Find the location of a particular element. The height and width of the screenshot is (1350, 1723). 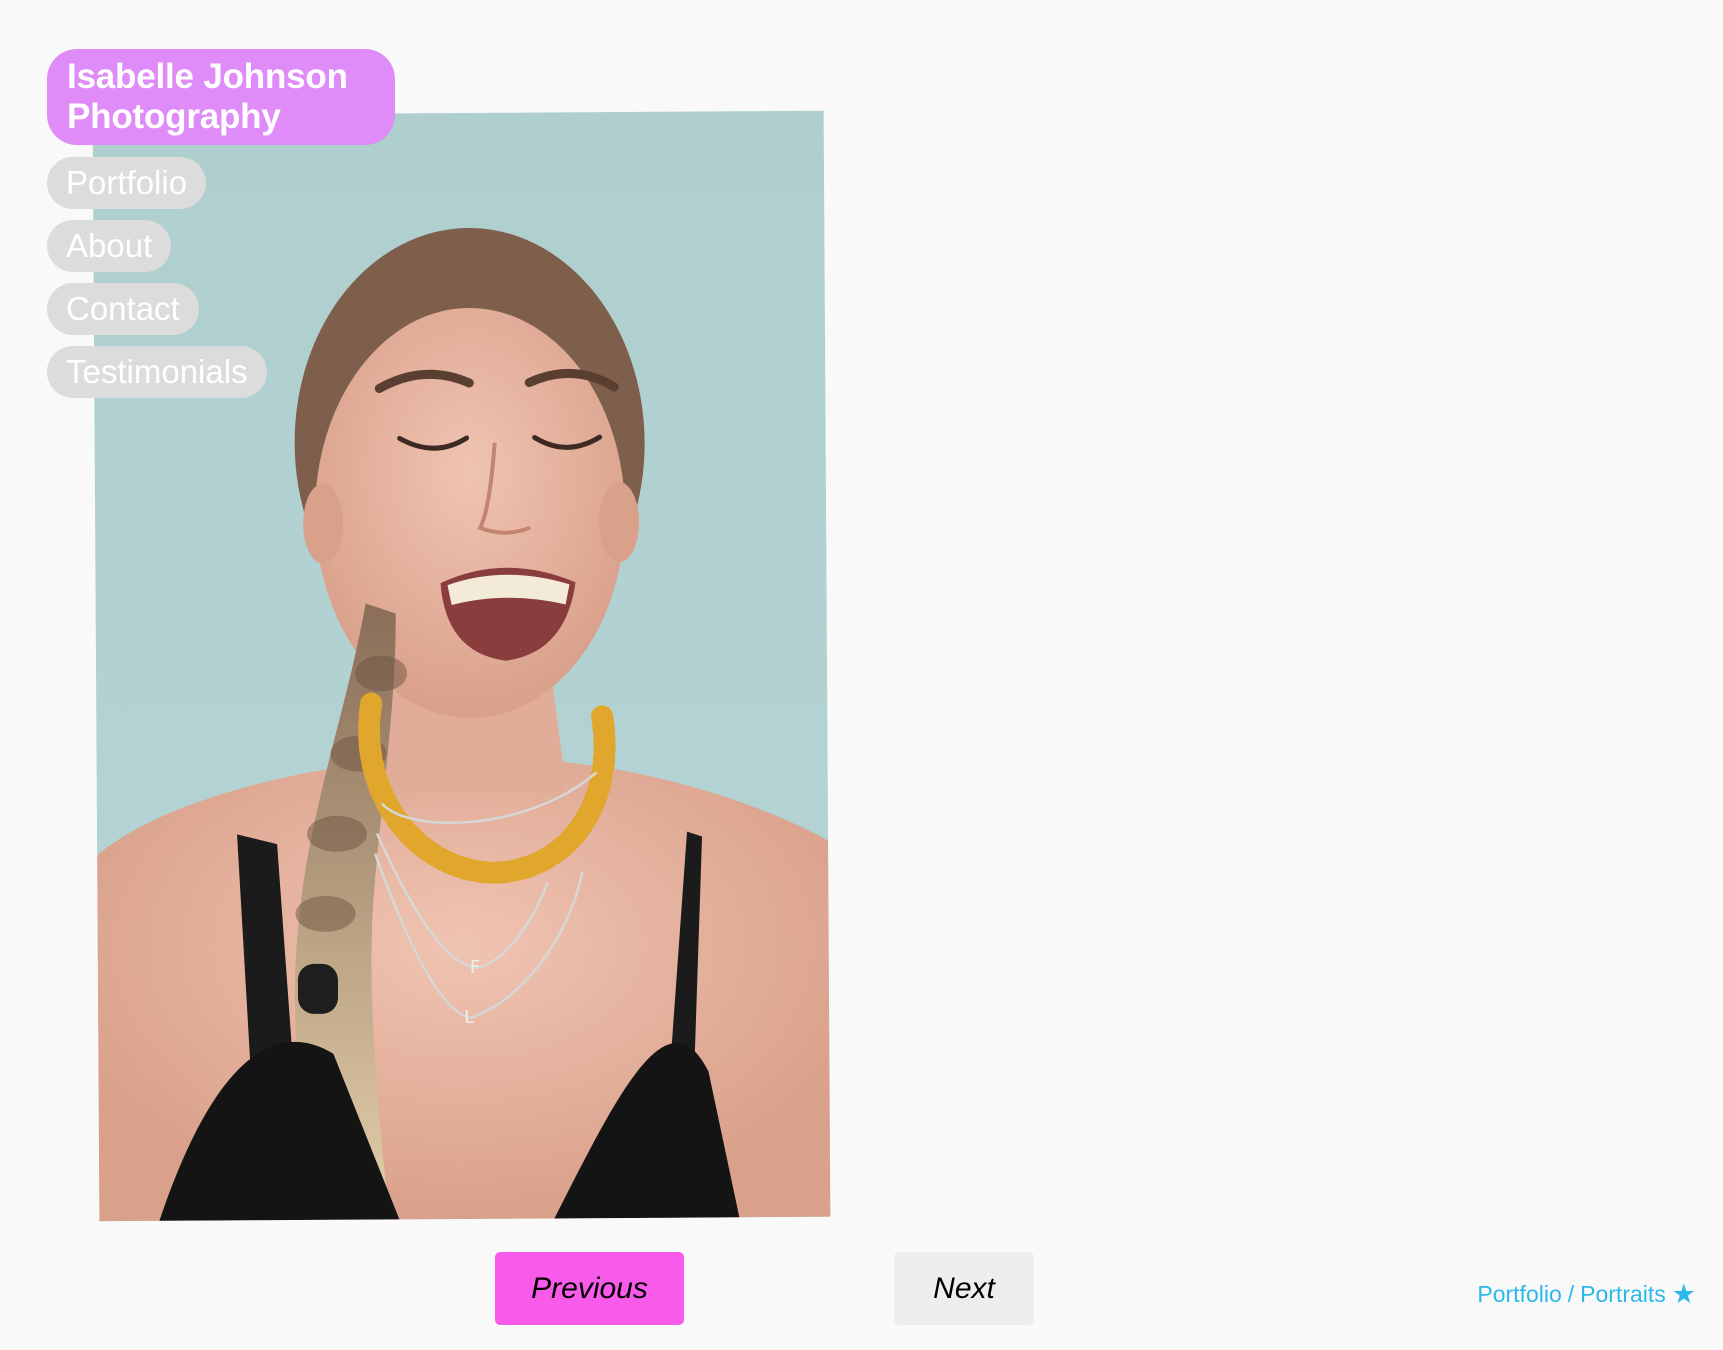

nav-item-testimonials: Testimonials is located at coordinates (157, 372).